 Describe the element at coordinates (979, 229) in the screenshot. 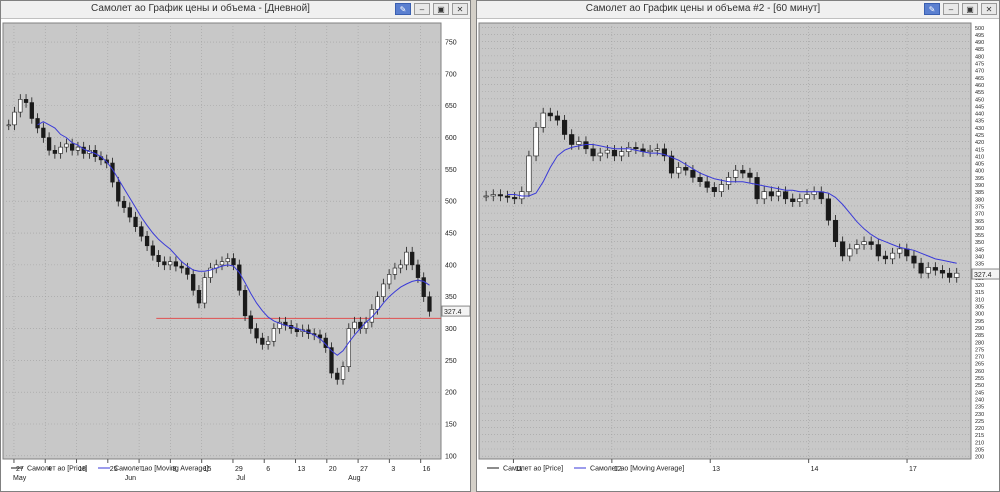

I see `y-tick-label: 360` at that location.